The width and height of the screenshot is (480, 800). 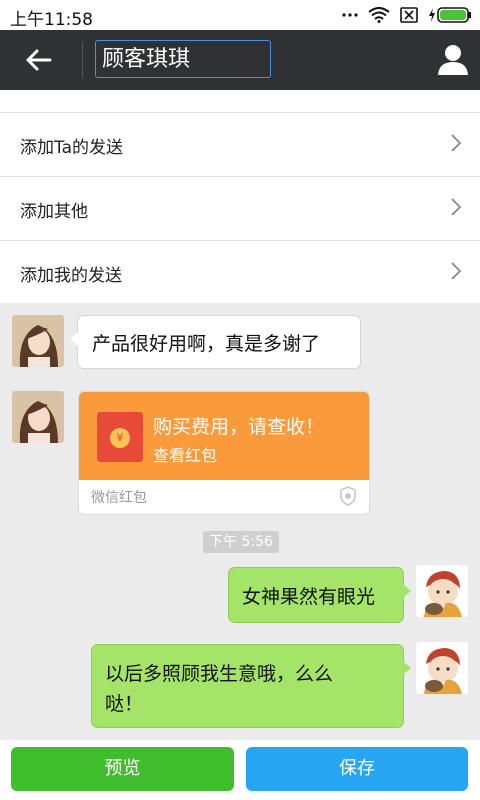 I want to click on save-button: 保存, so click(x=357, y=769).